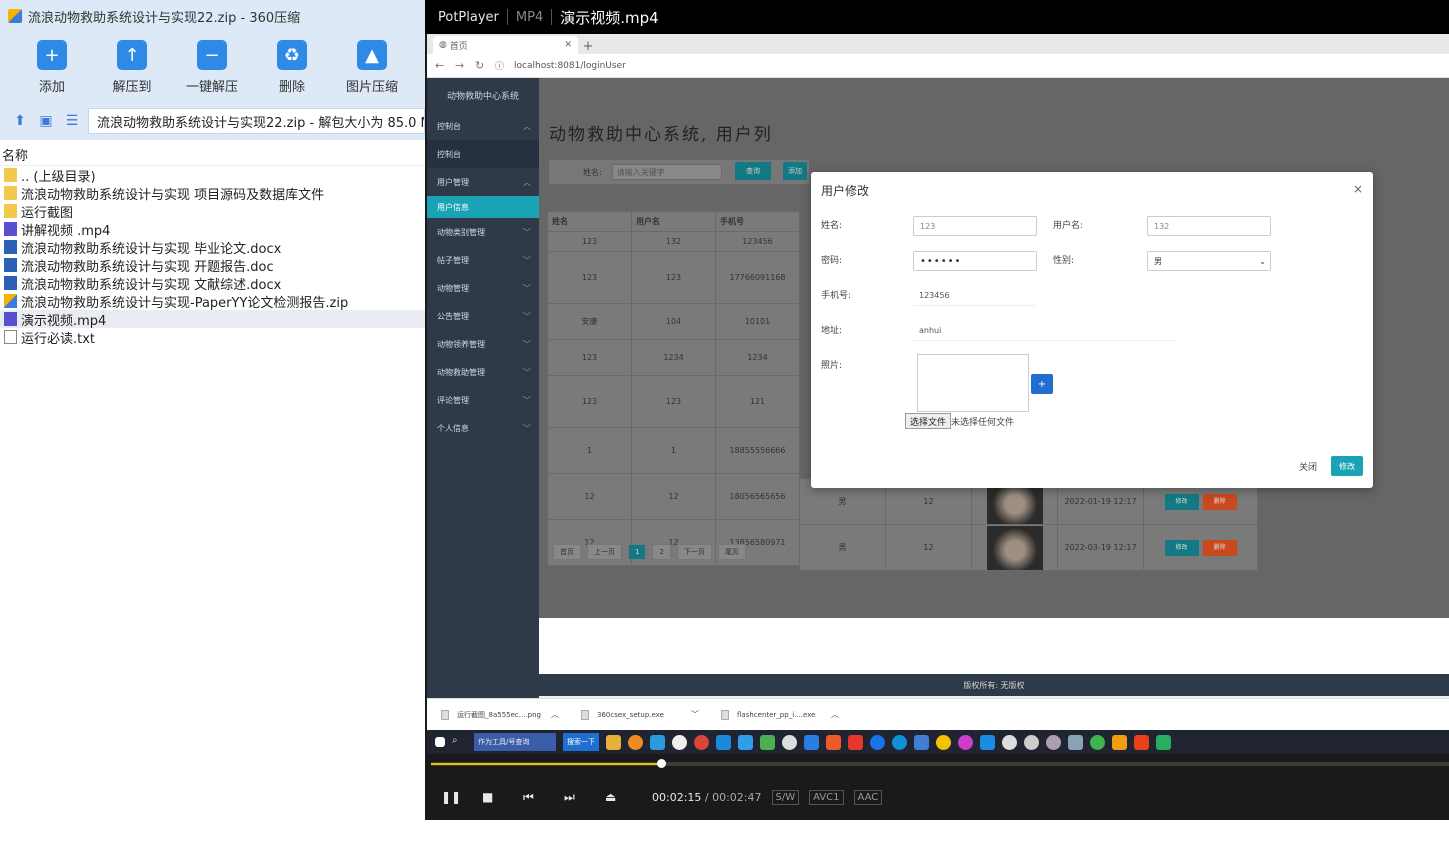 Image resolution: width=1449 pixels, height=851 pixels. What do you see at coordinates (440, 742) in the screenshot?
I see `windows-start-icon` at bounding box center [440, 742].